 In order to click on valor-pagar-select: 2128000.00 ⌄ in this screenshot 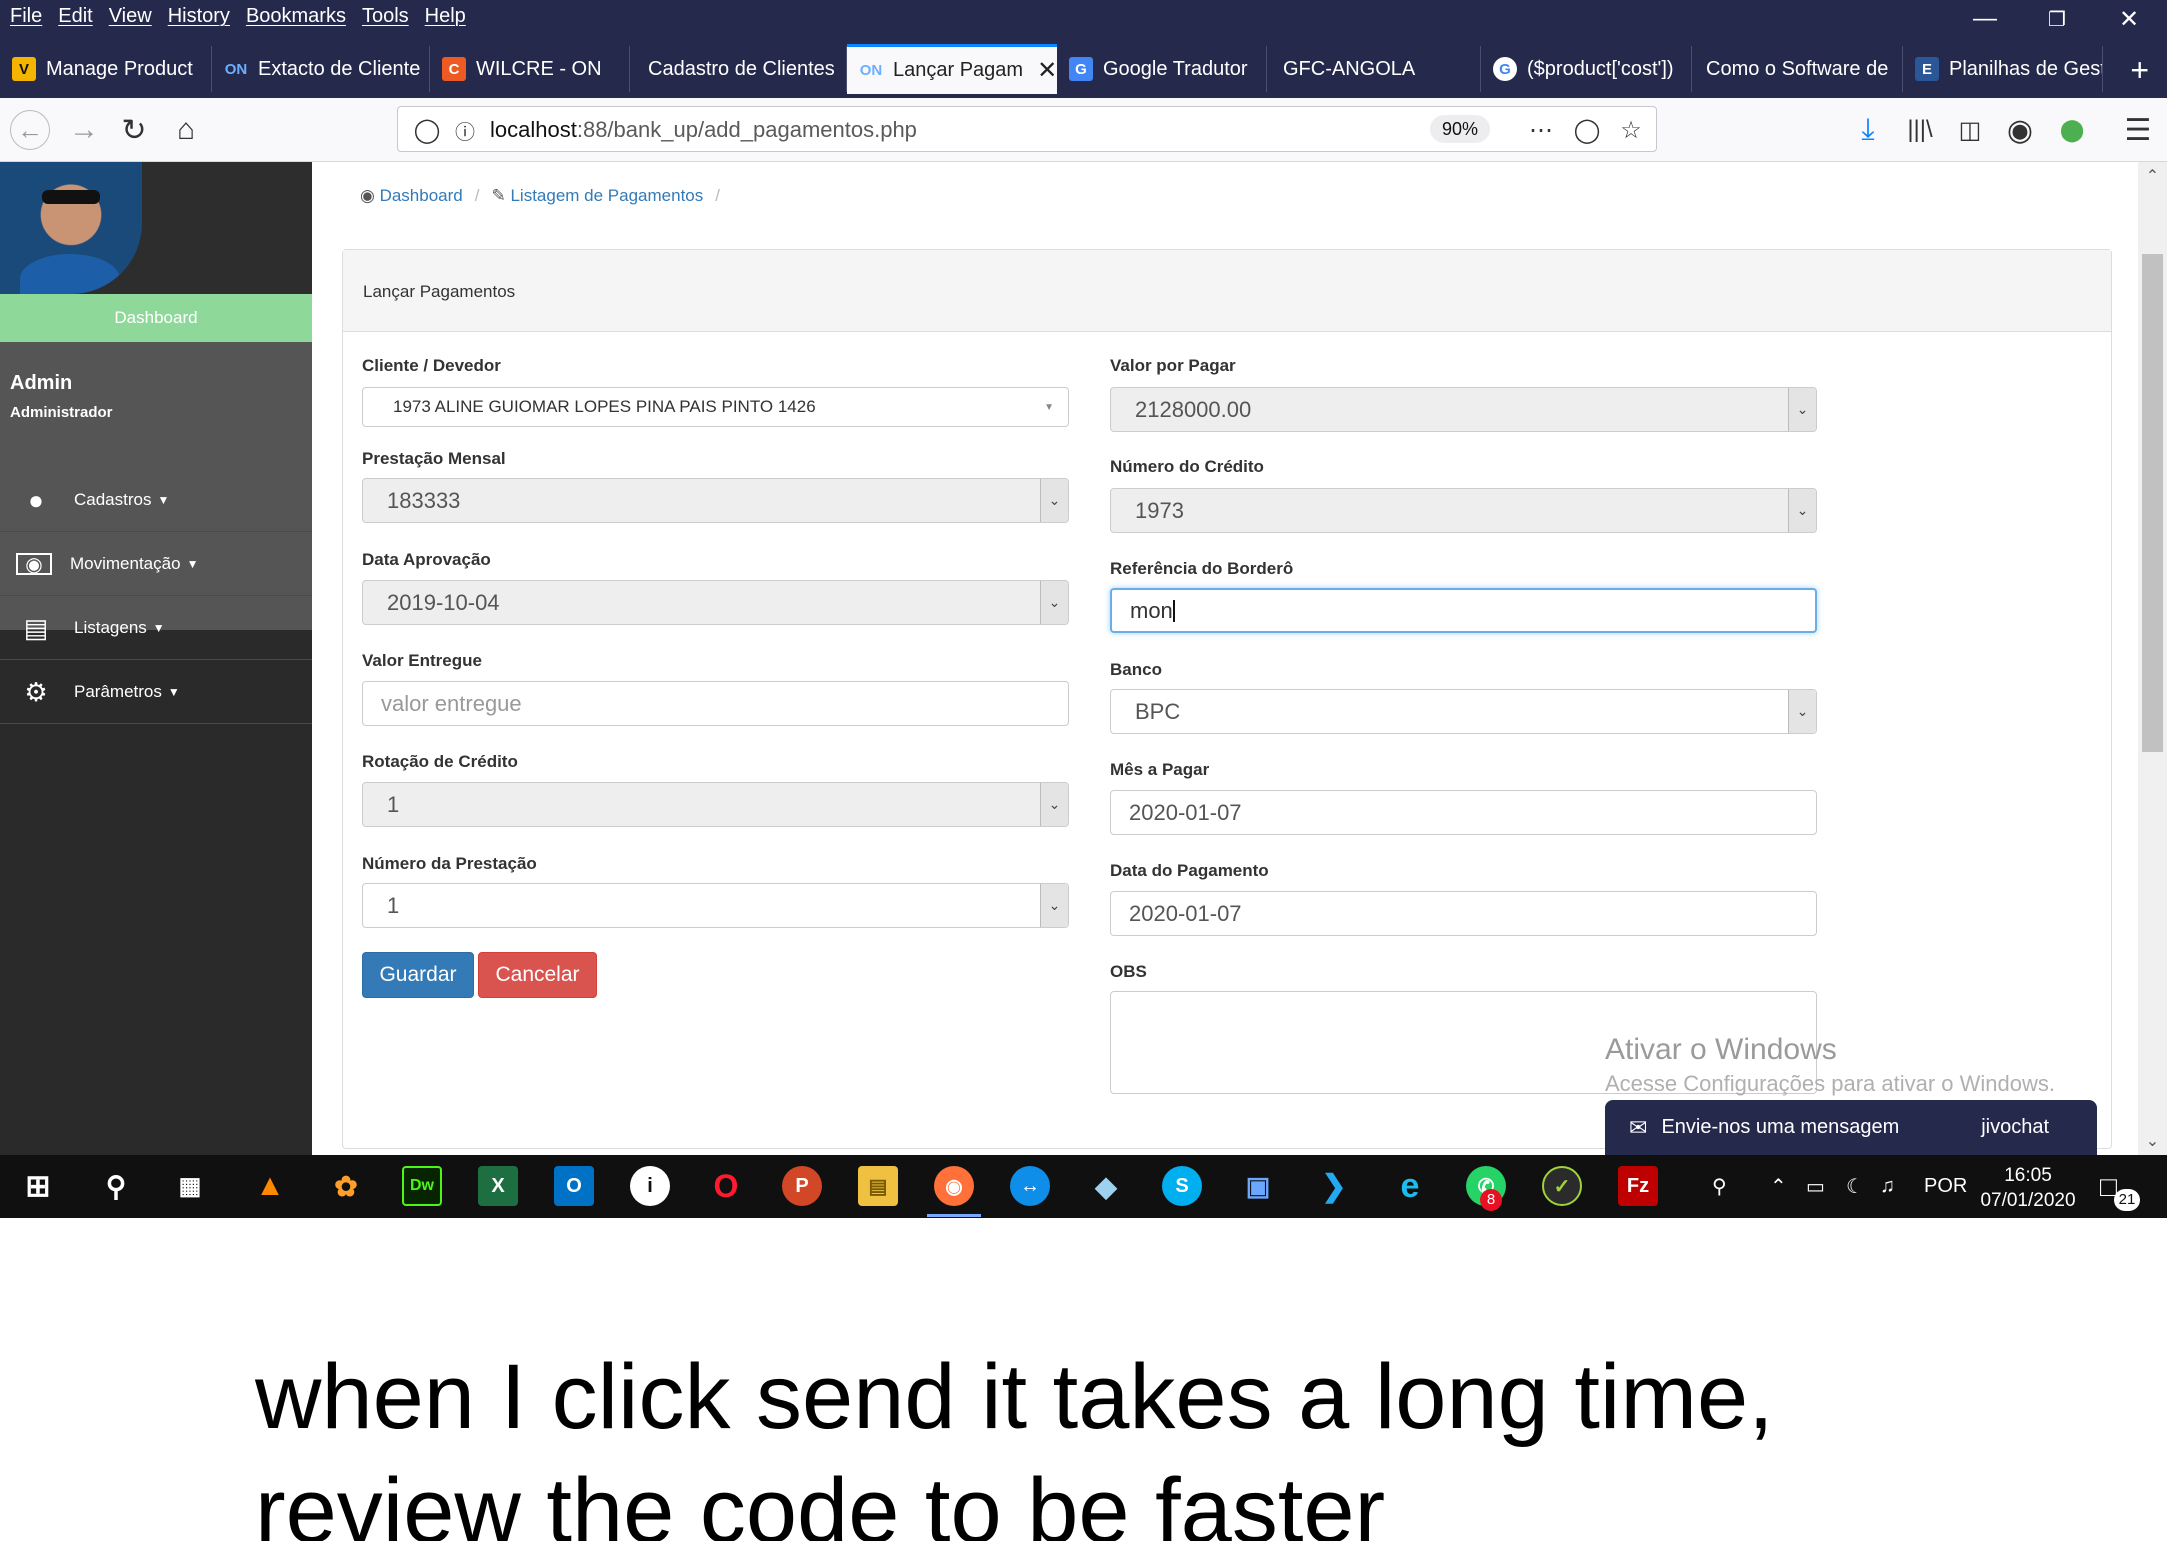, I will do `click(1463, 409)`.